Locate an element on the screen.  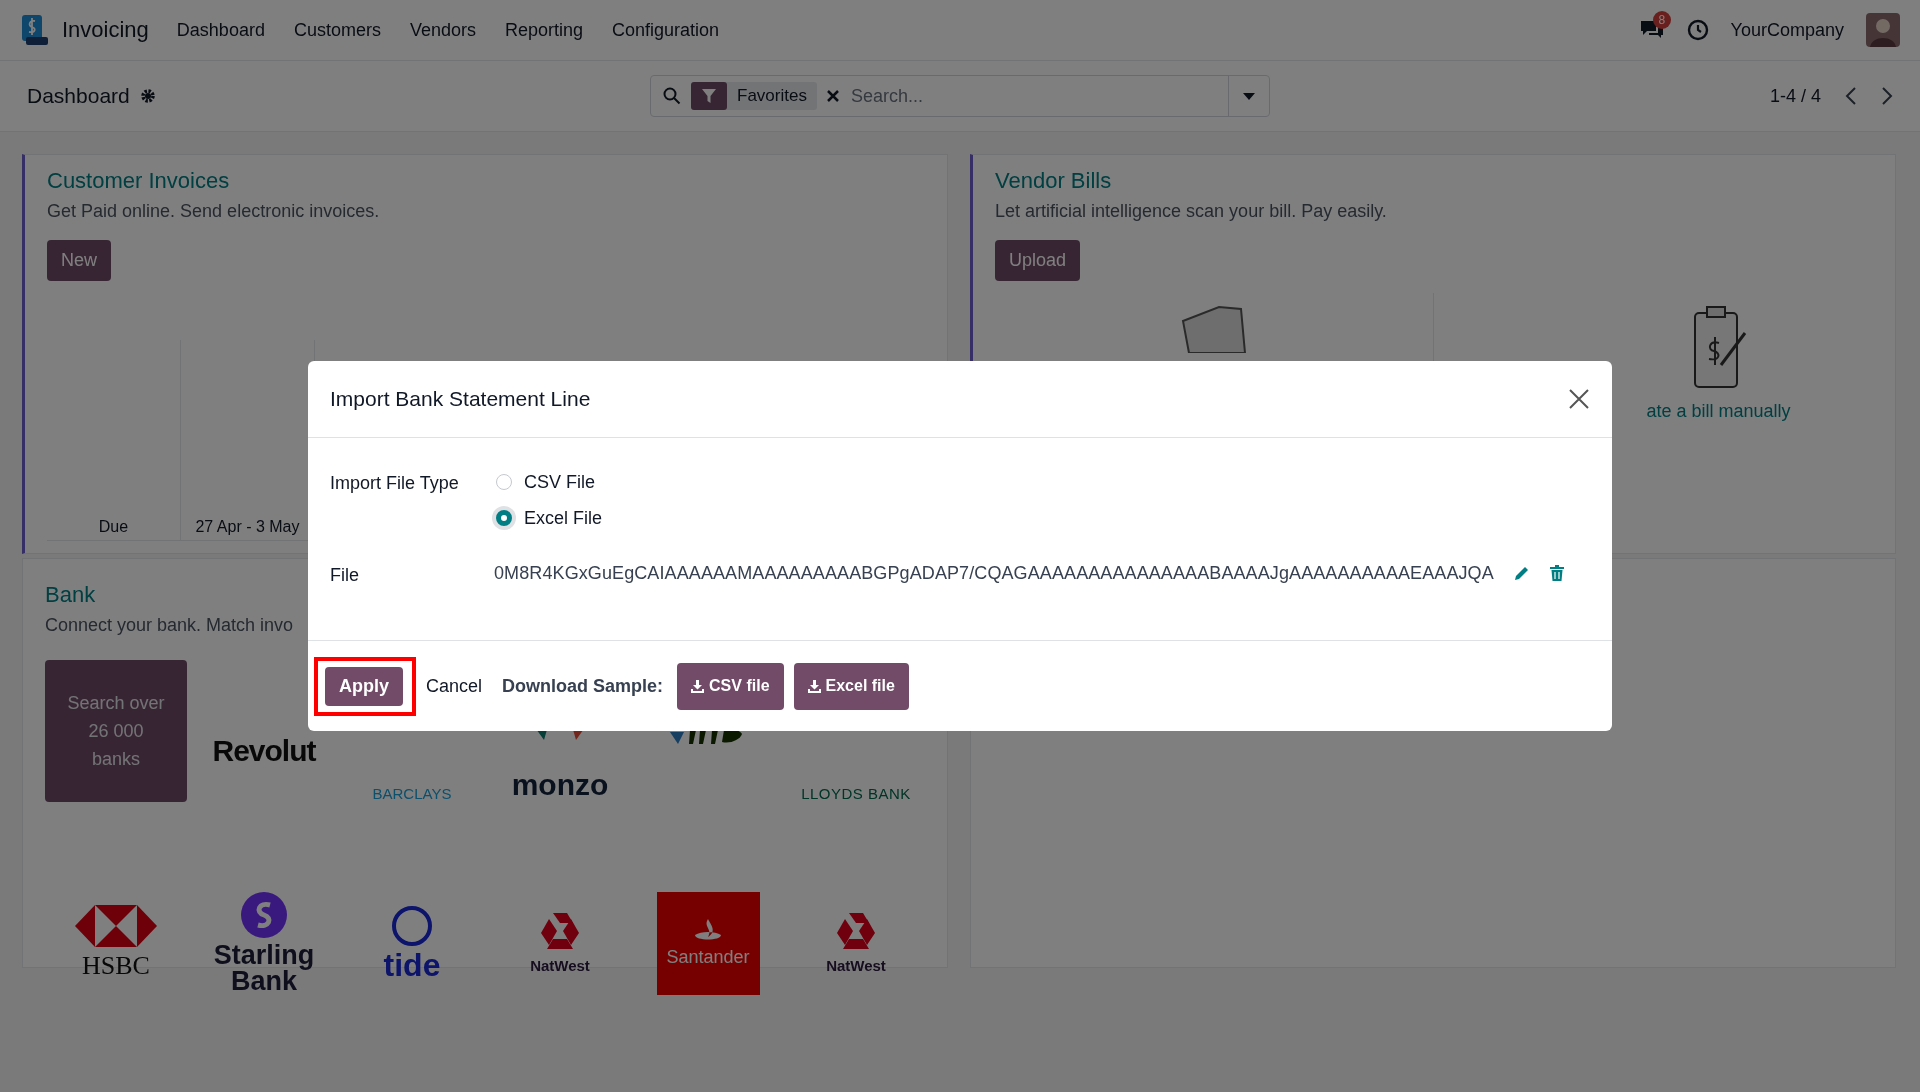
new-button: New is located at coordinates (79, 260).